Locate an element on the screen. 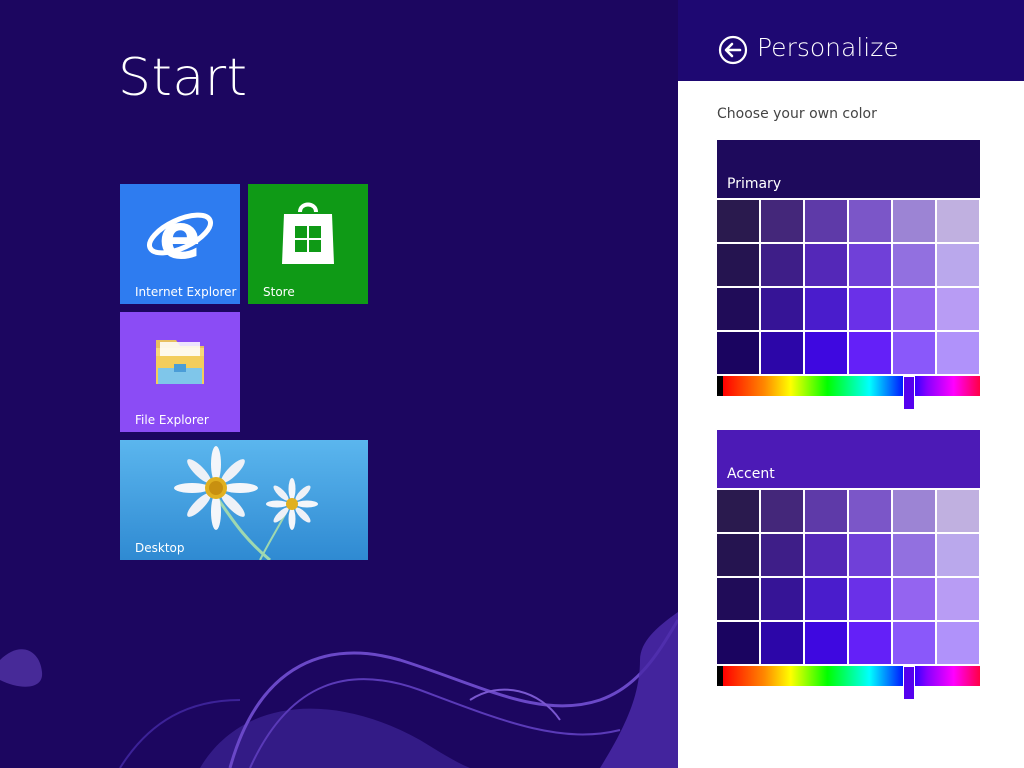 This screenshot has height=768, width=1024. tile-desktop: Desktop is located at coordinates (244, 500).